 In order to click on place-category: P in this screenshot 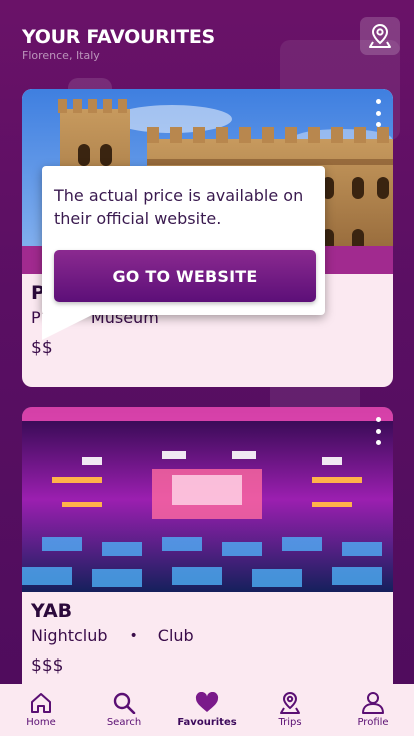, I will do `click(36, 317)`.